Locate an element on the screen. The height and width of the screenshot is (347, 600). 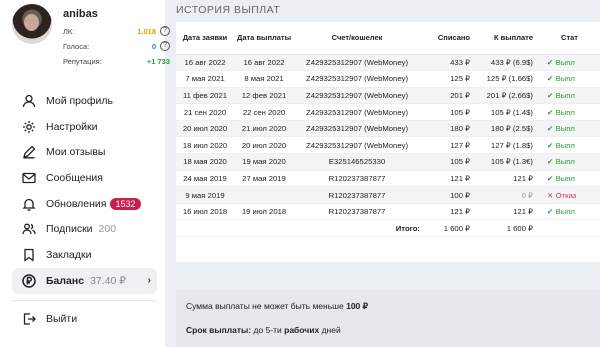
payout-term-note: Срок выплаты: до 5-ти рабочих дней is located at coordinates (388, 330).